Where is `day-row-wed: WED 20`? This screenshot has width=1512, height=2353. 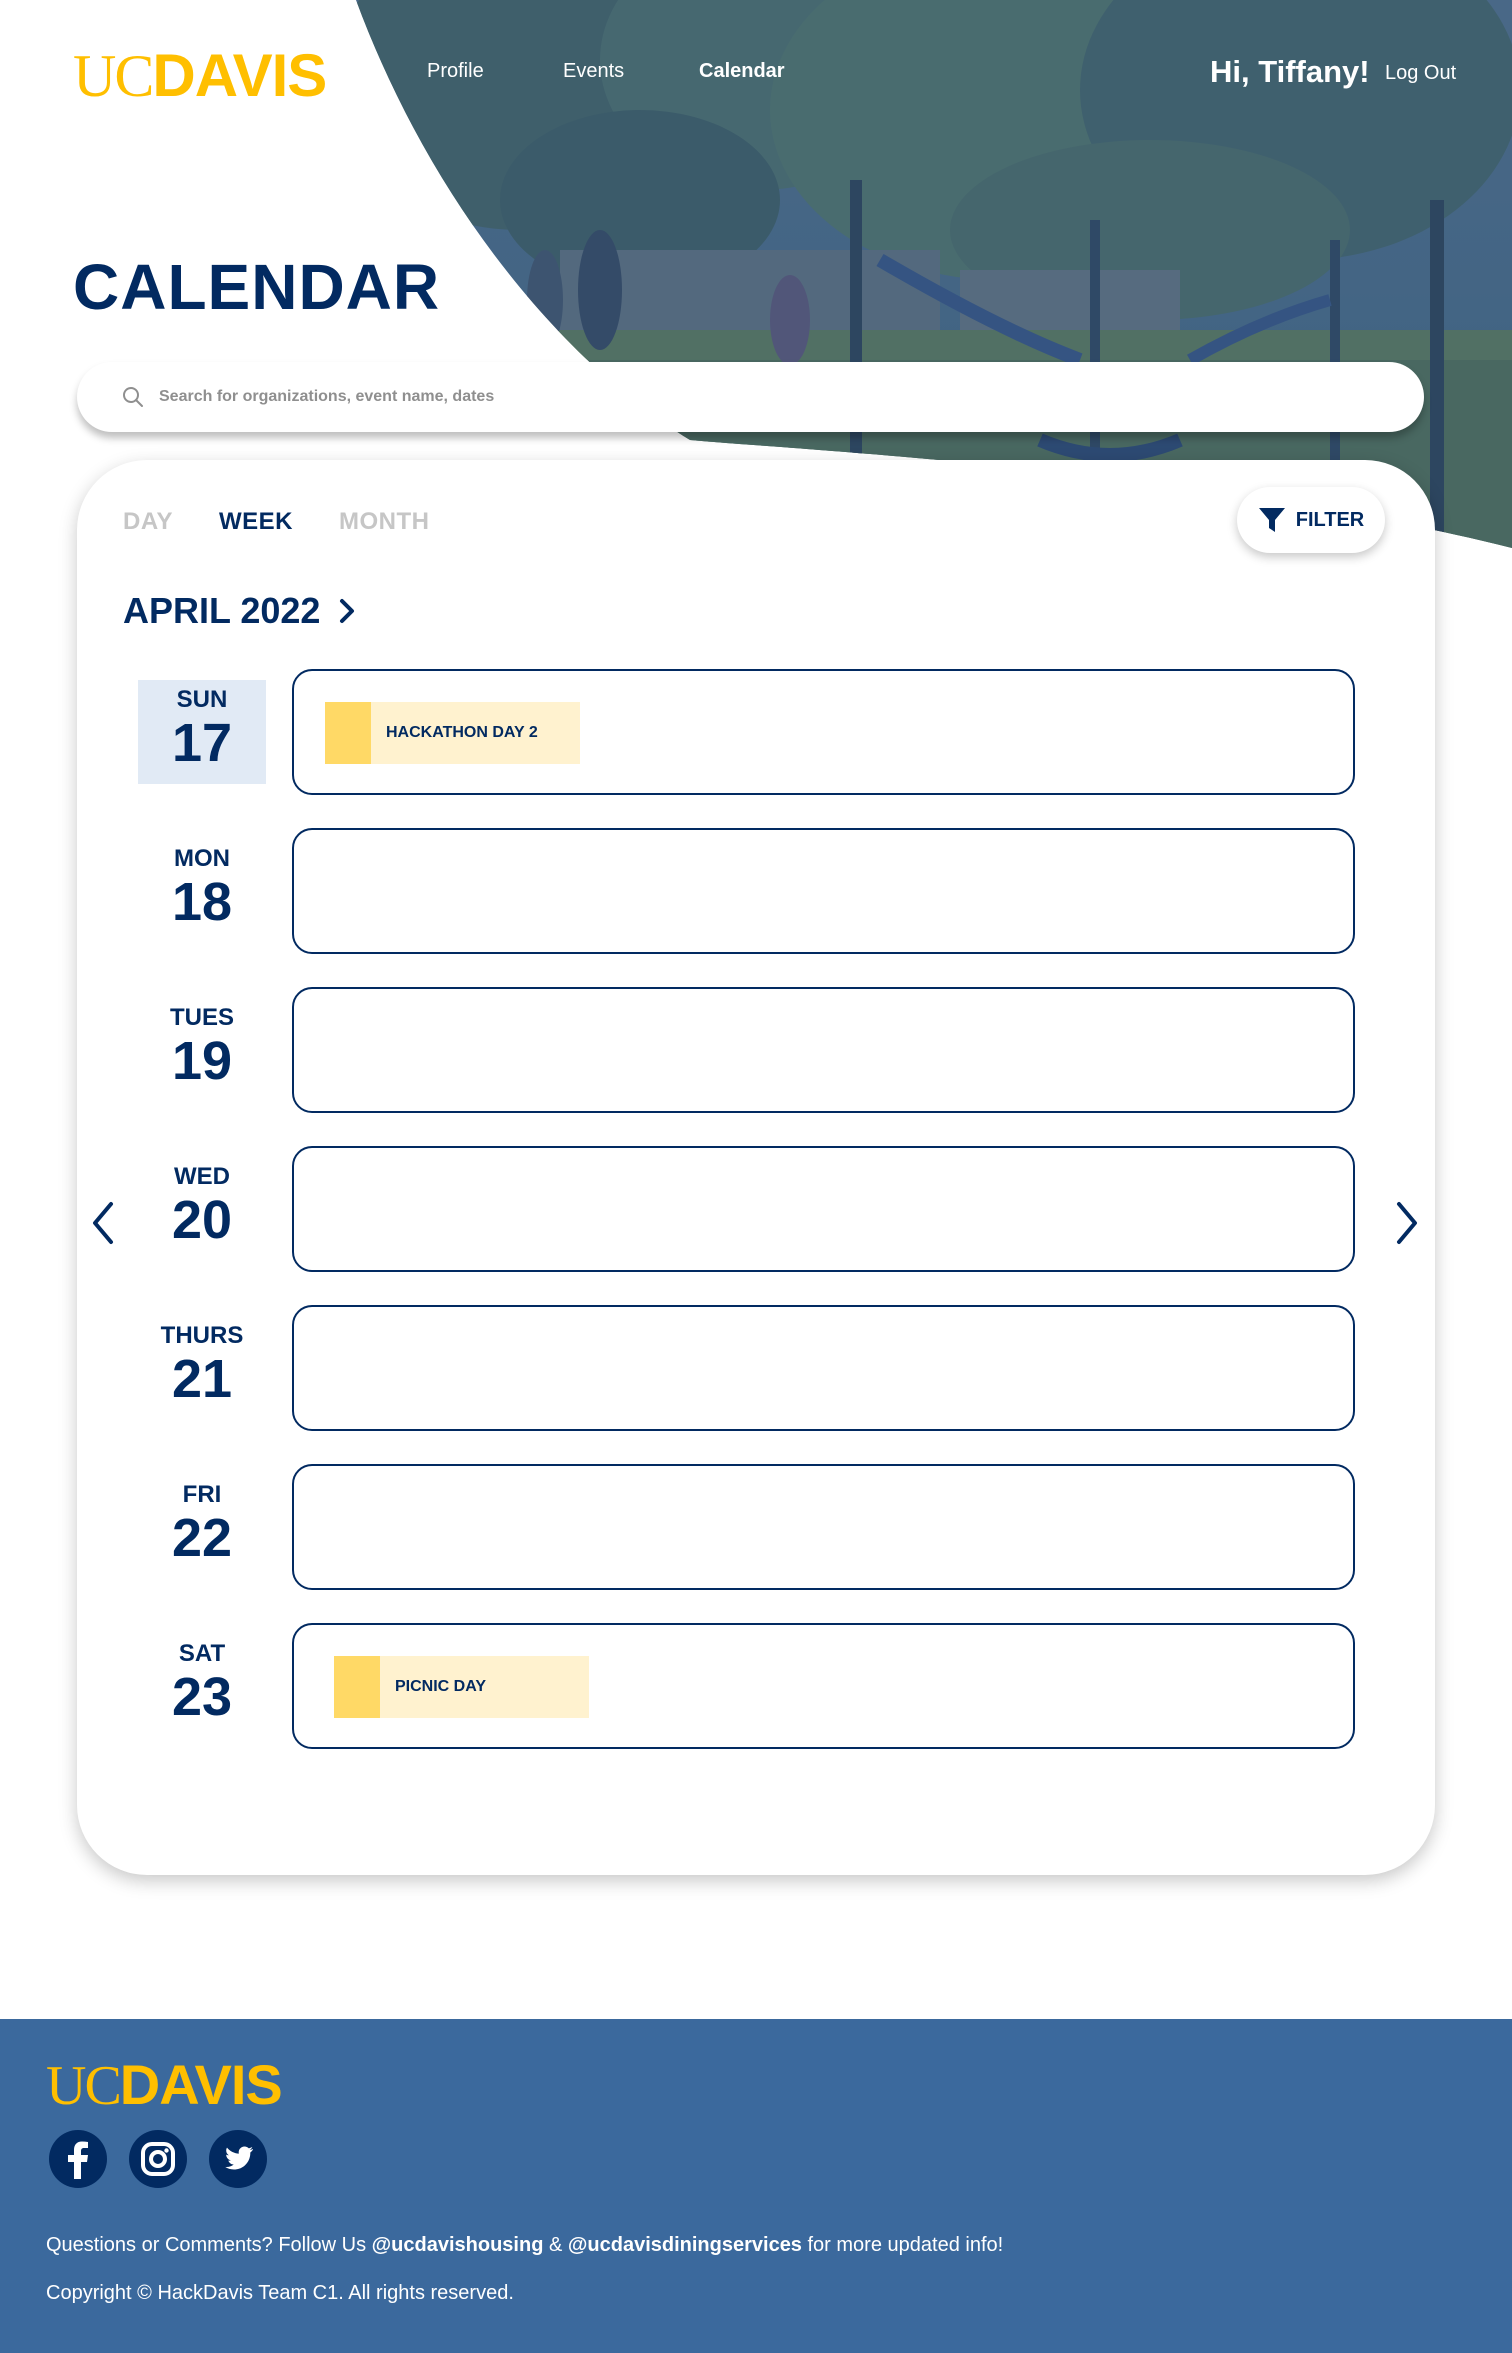
day-row-wed: WED 20 is located at coordinates (756, 1209).